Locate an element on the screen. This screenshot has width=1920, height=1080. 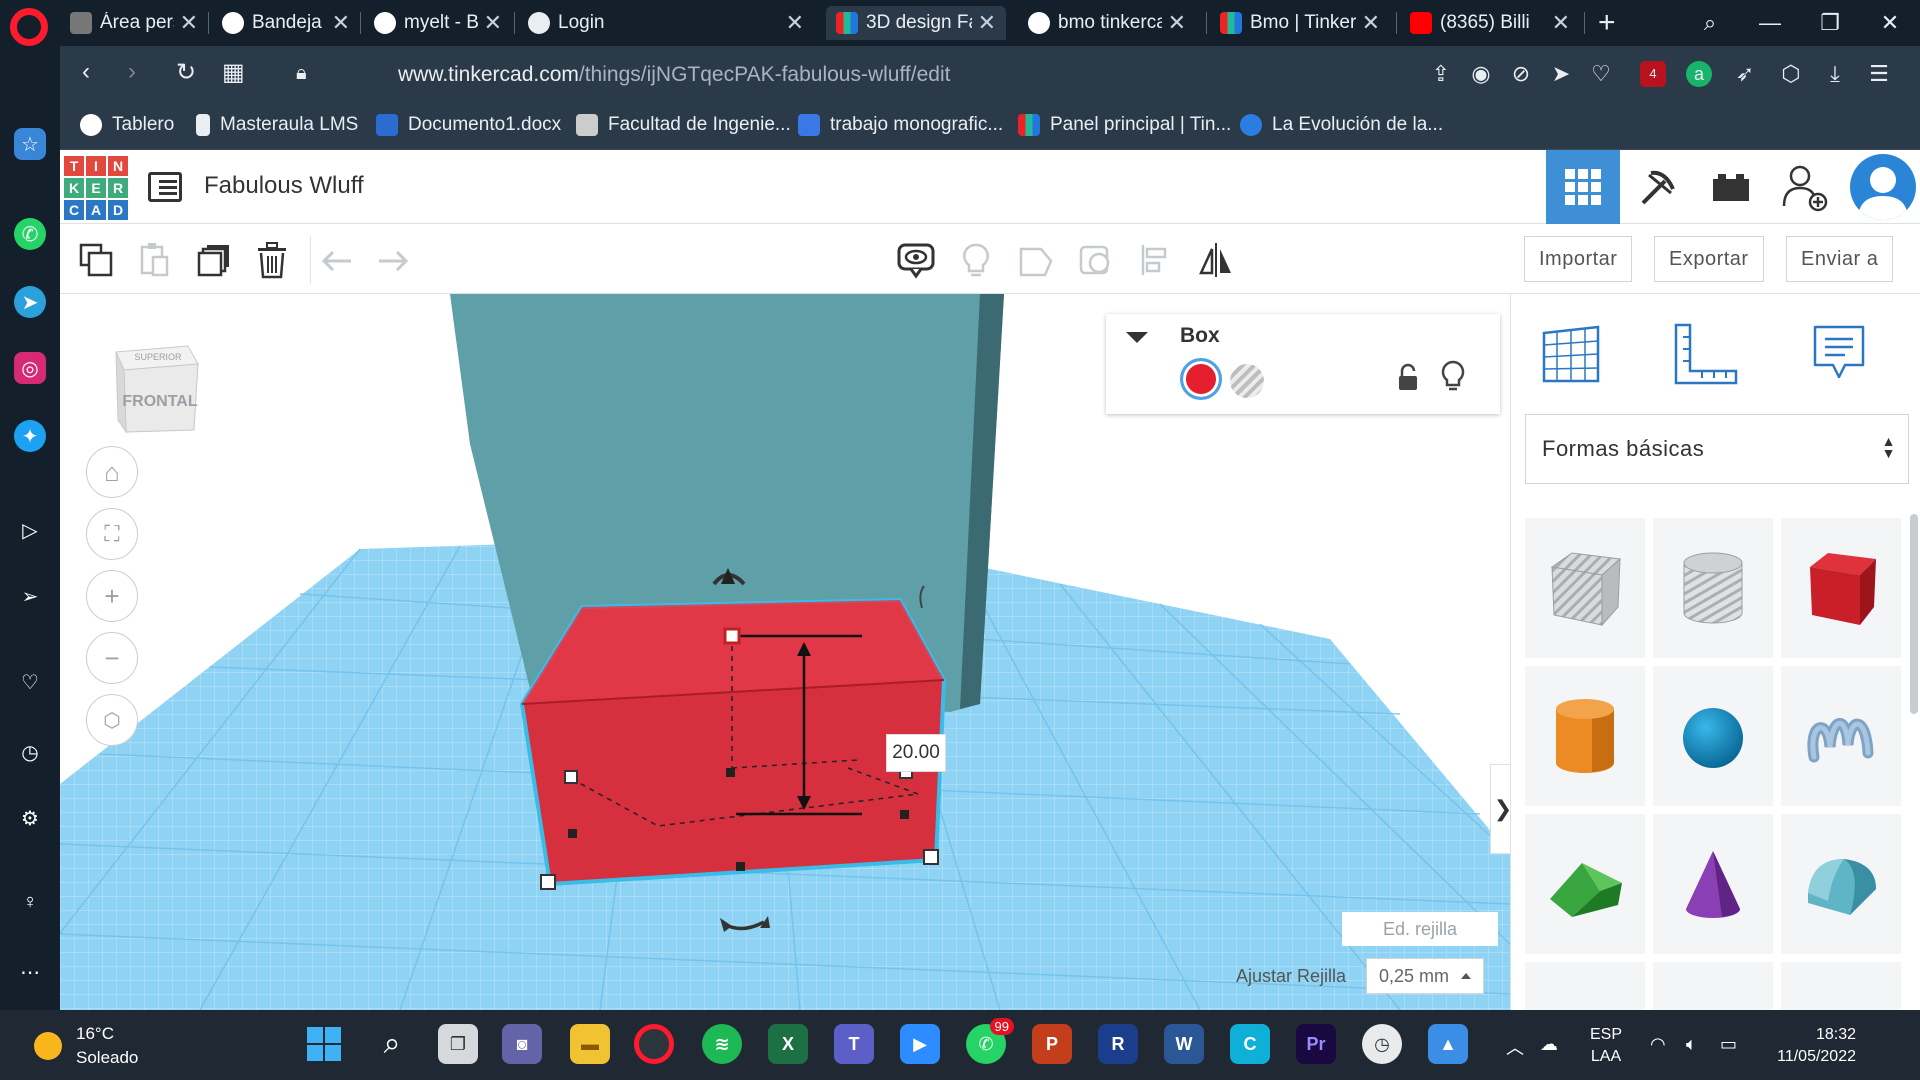
search-icon: ⌕ is located at coordinates (392, 1044).